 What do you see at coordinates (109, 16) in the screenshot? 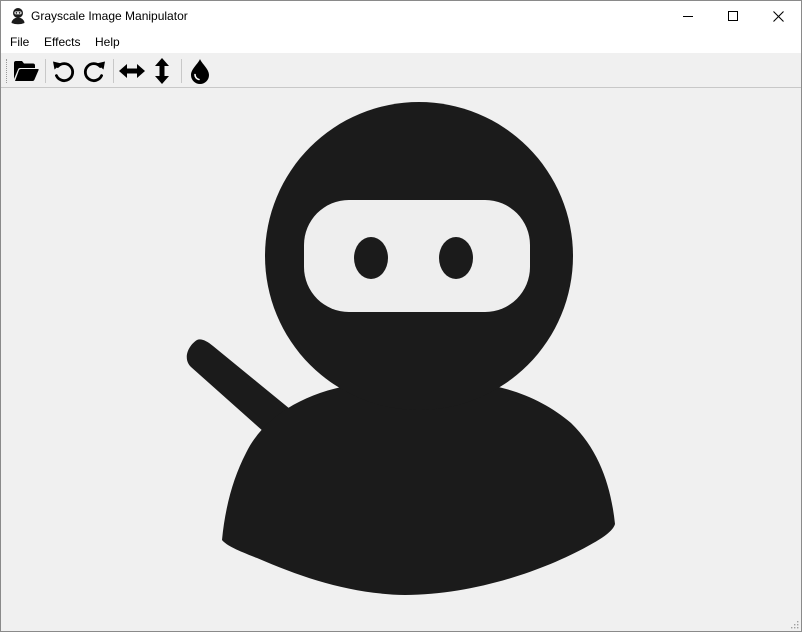
I see `window-title: Grayscale Image Manipulator` at bounding box center [109, 16].